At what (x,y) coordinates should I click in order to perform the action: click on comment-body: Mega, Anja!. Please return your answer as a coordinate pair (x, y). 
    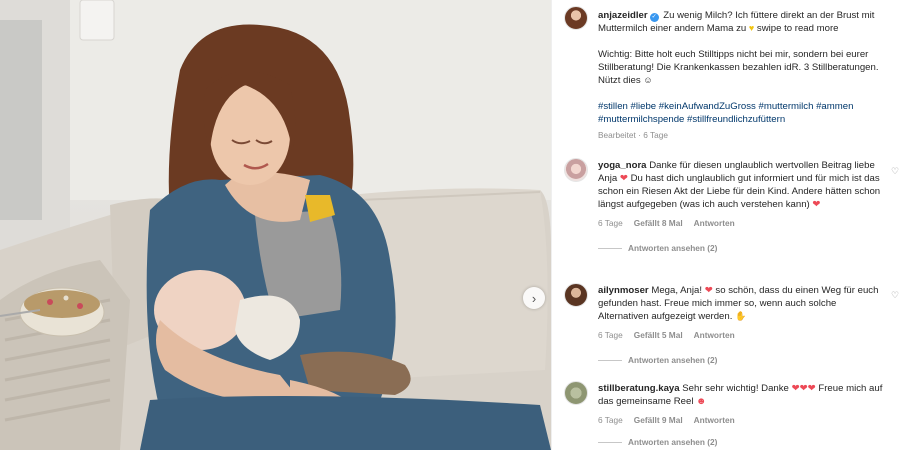
    Looking at the image, I should click on (677, 290).